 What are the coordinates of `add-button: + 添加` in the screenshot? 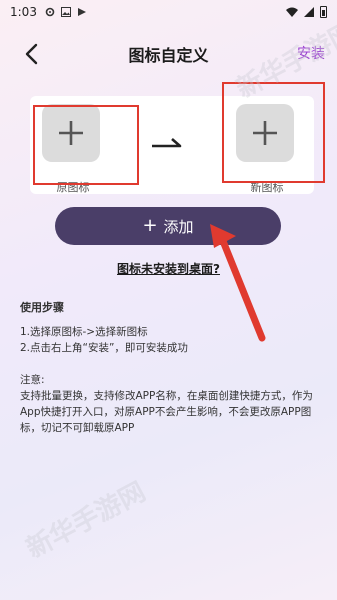 It's located at (168, 226).